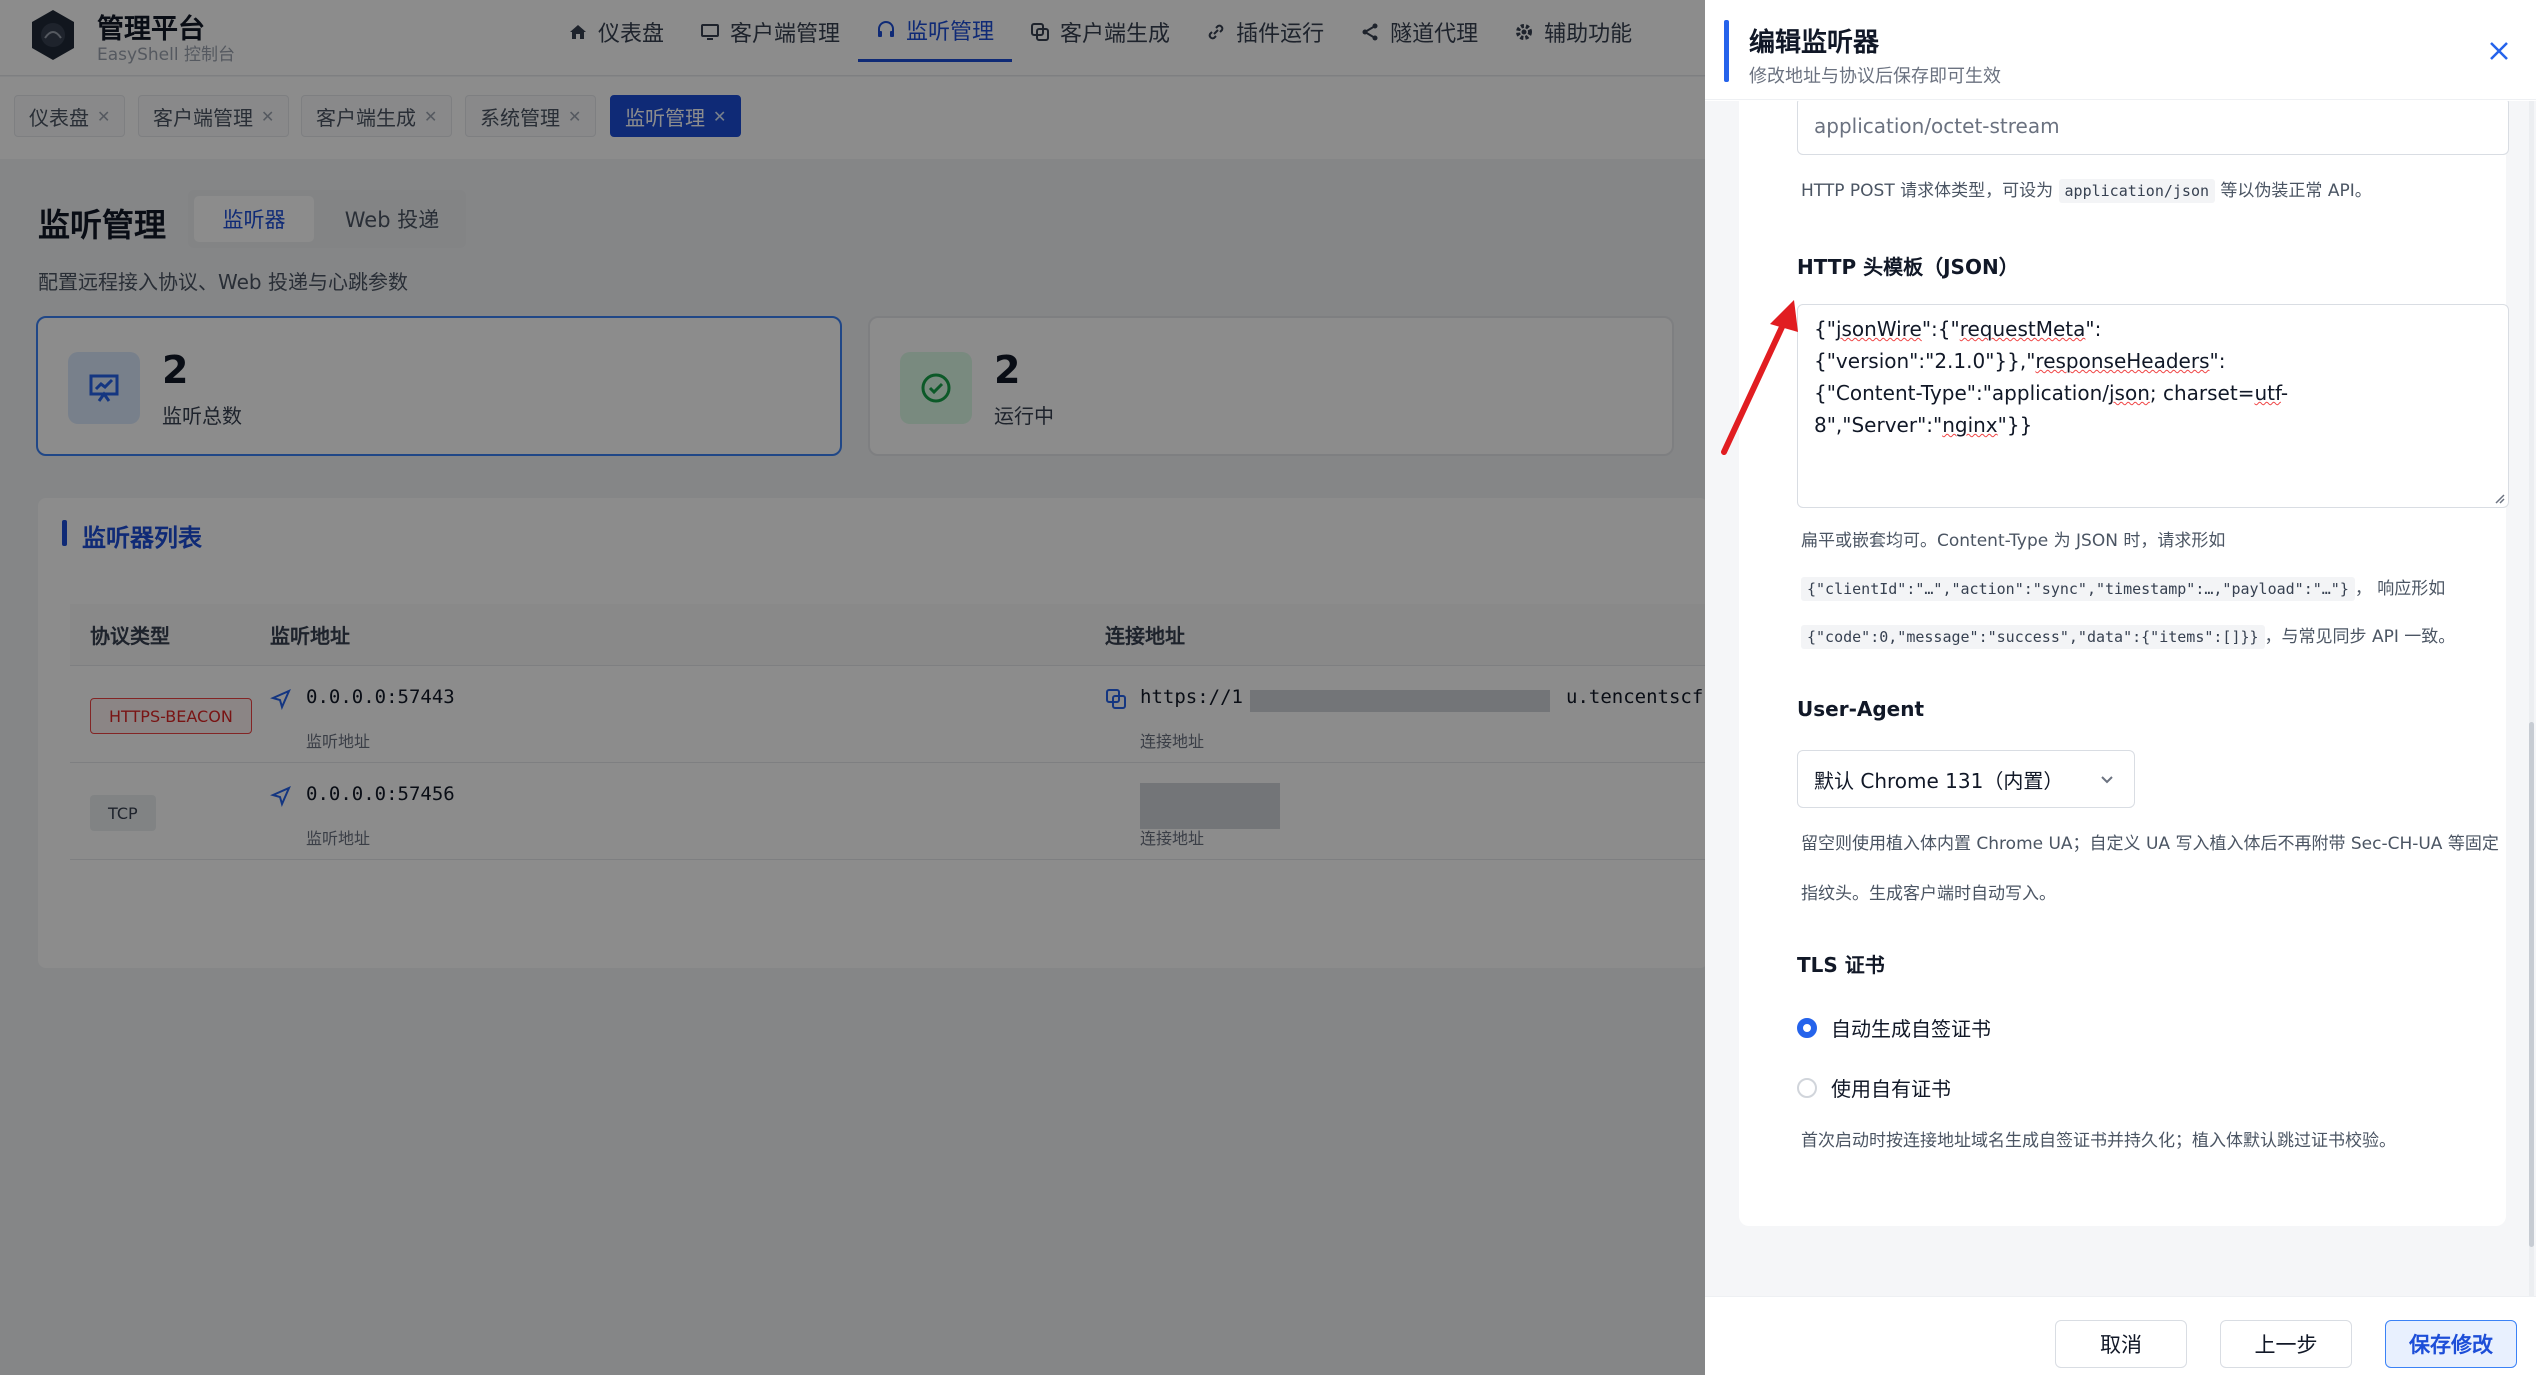  I want to click on json-text: responseHeaders, so click(2122, 361).